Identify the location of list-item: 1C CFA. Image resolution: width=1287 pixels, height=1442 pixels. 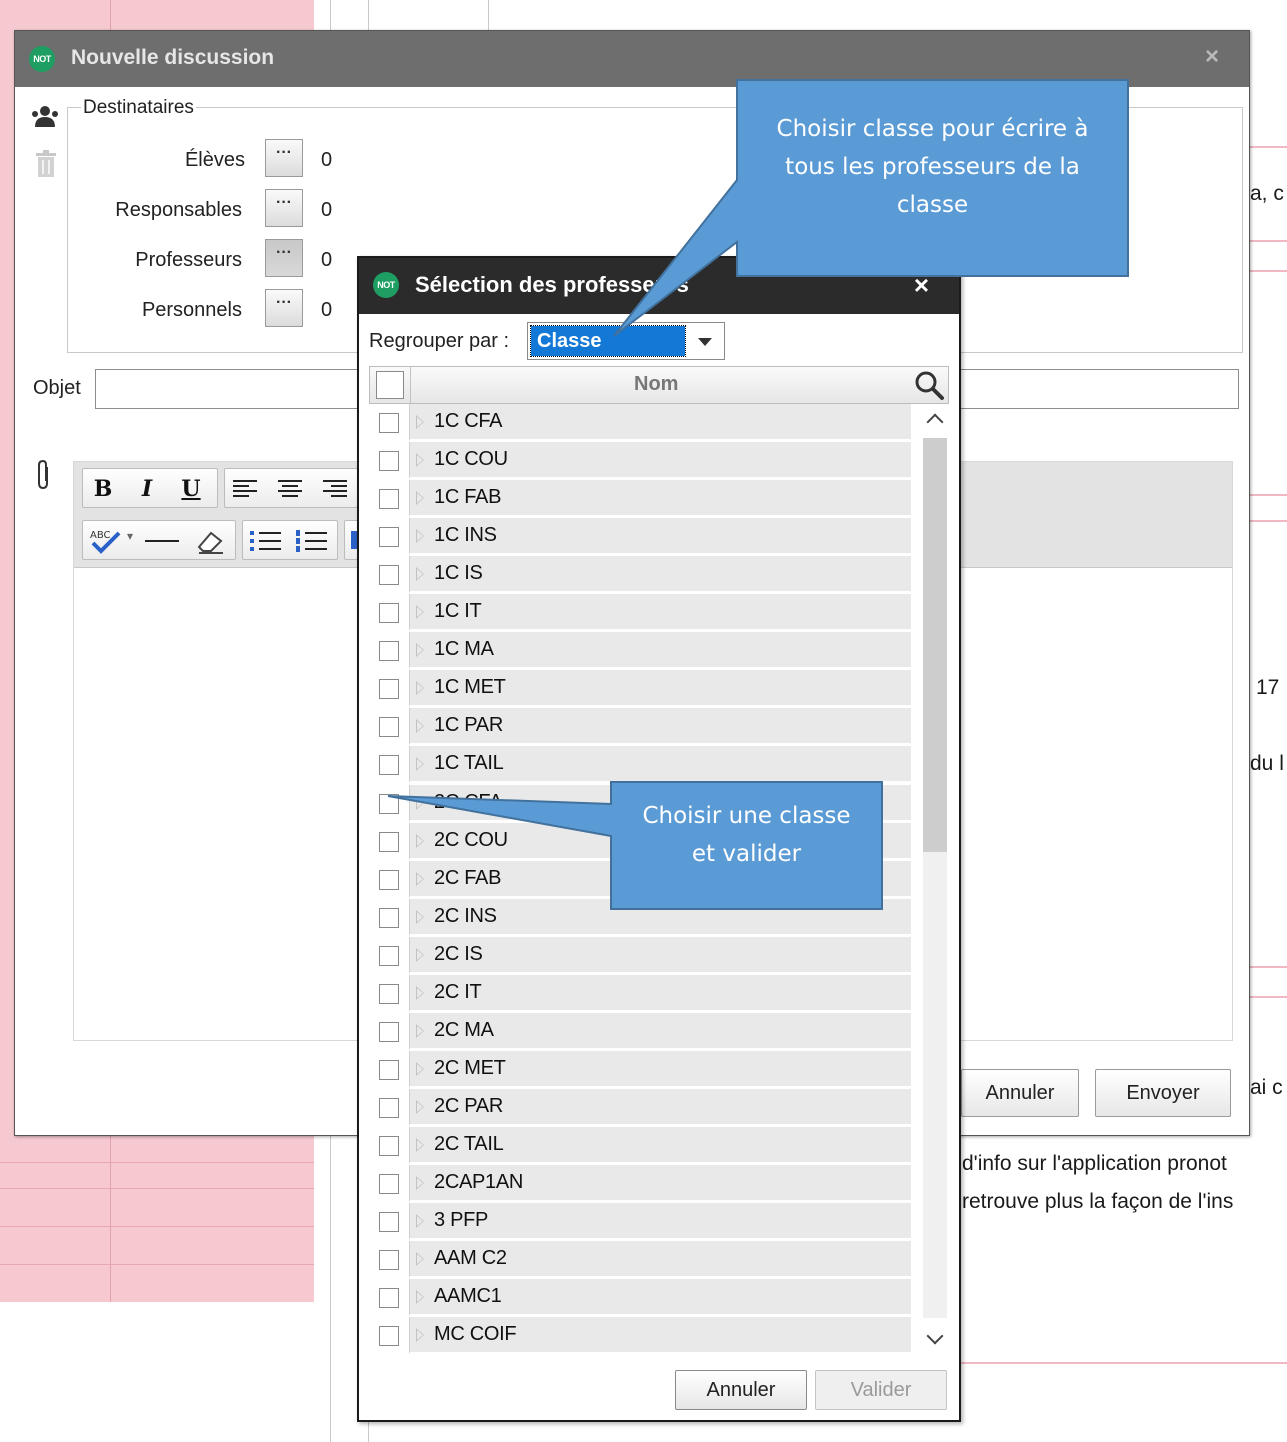
(640, 423).